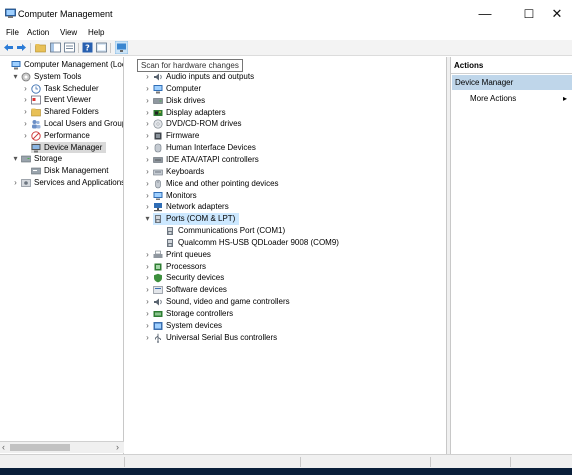  I want to click on back-arrow-icon, so click(8, 47).